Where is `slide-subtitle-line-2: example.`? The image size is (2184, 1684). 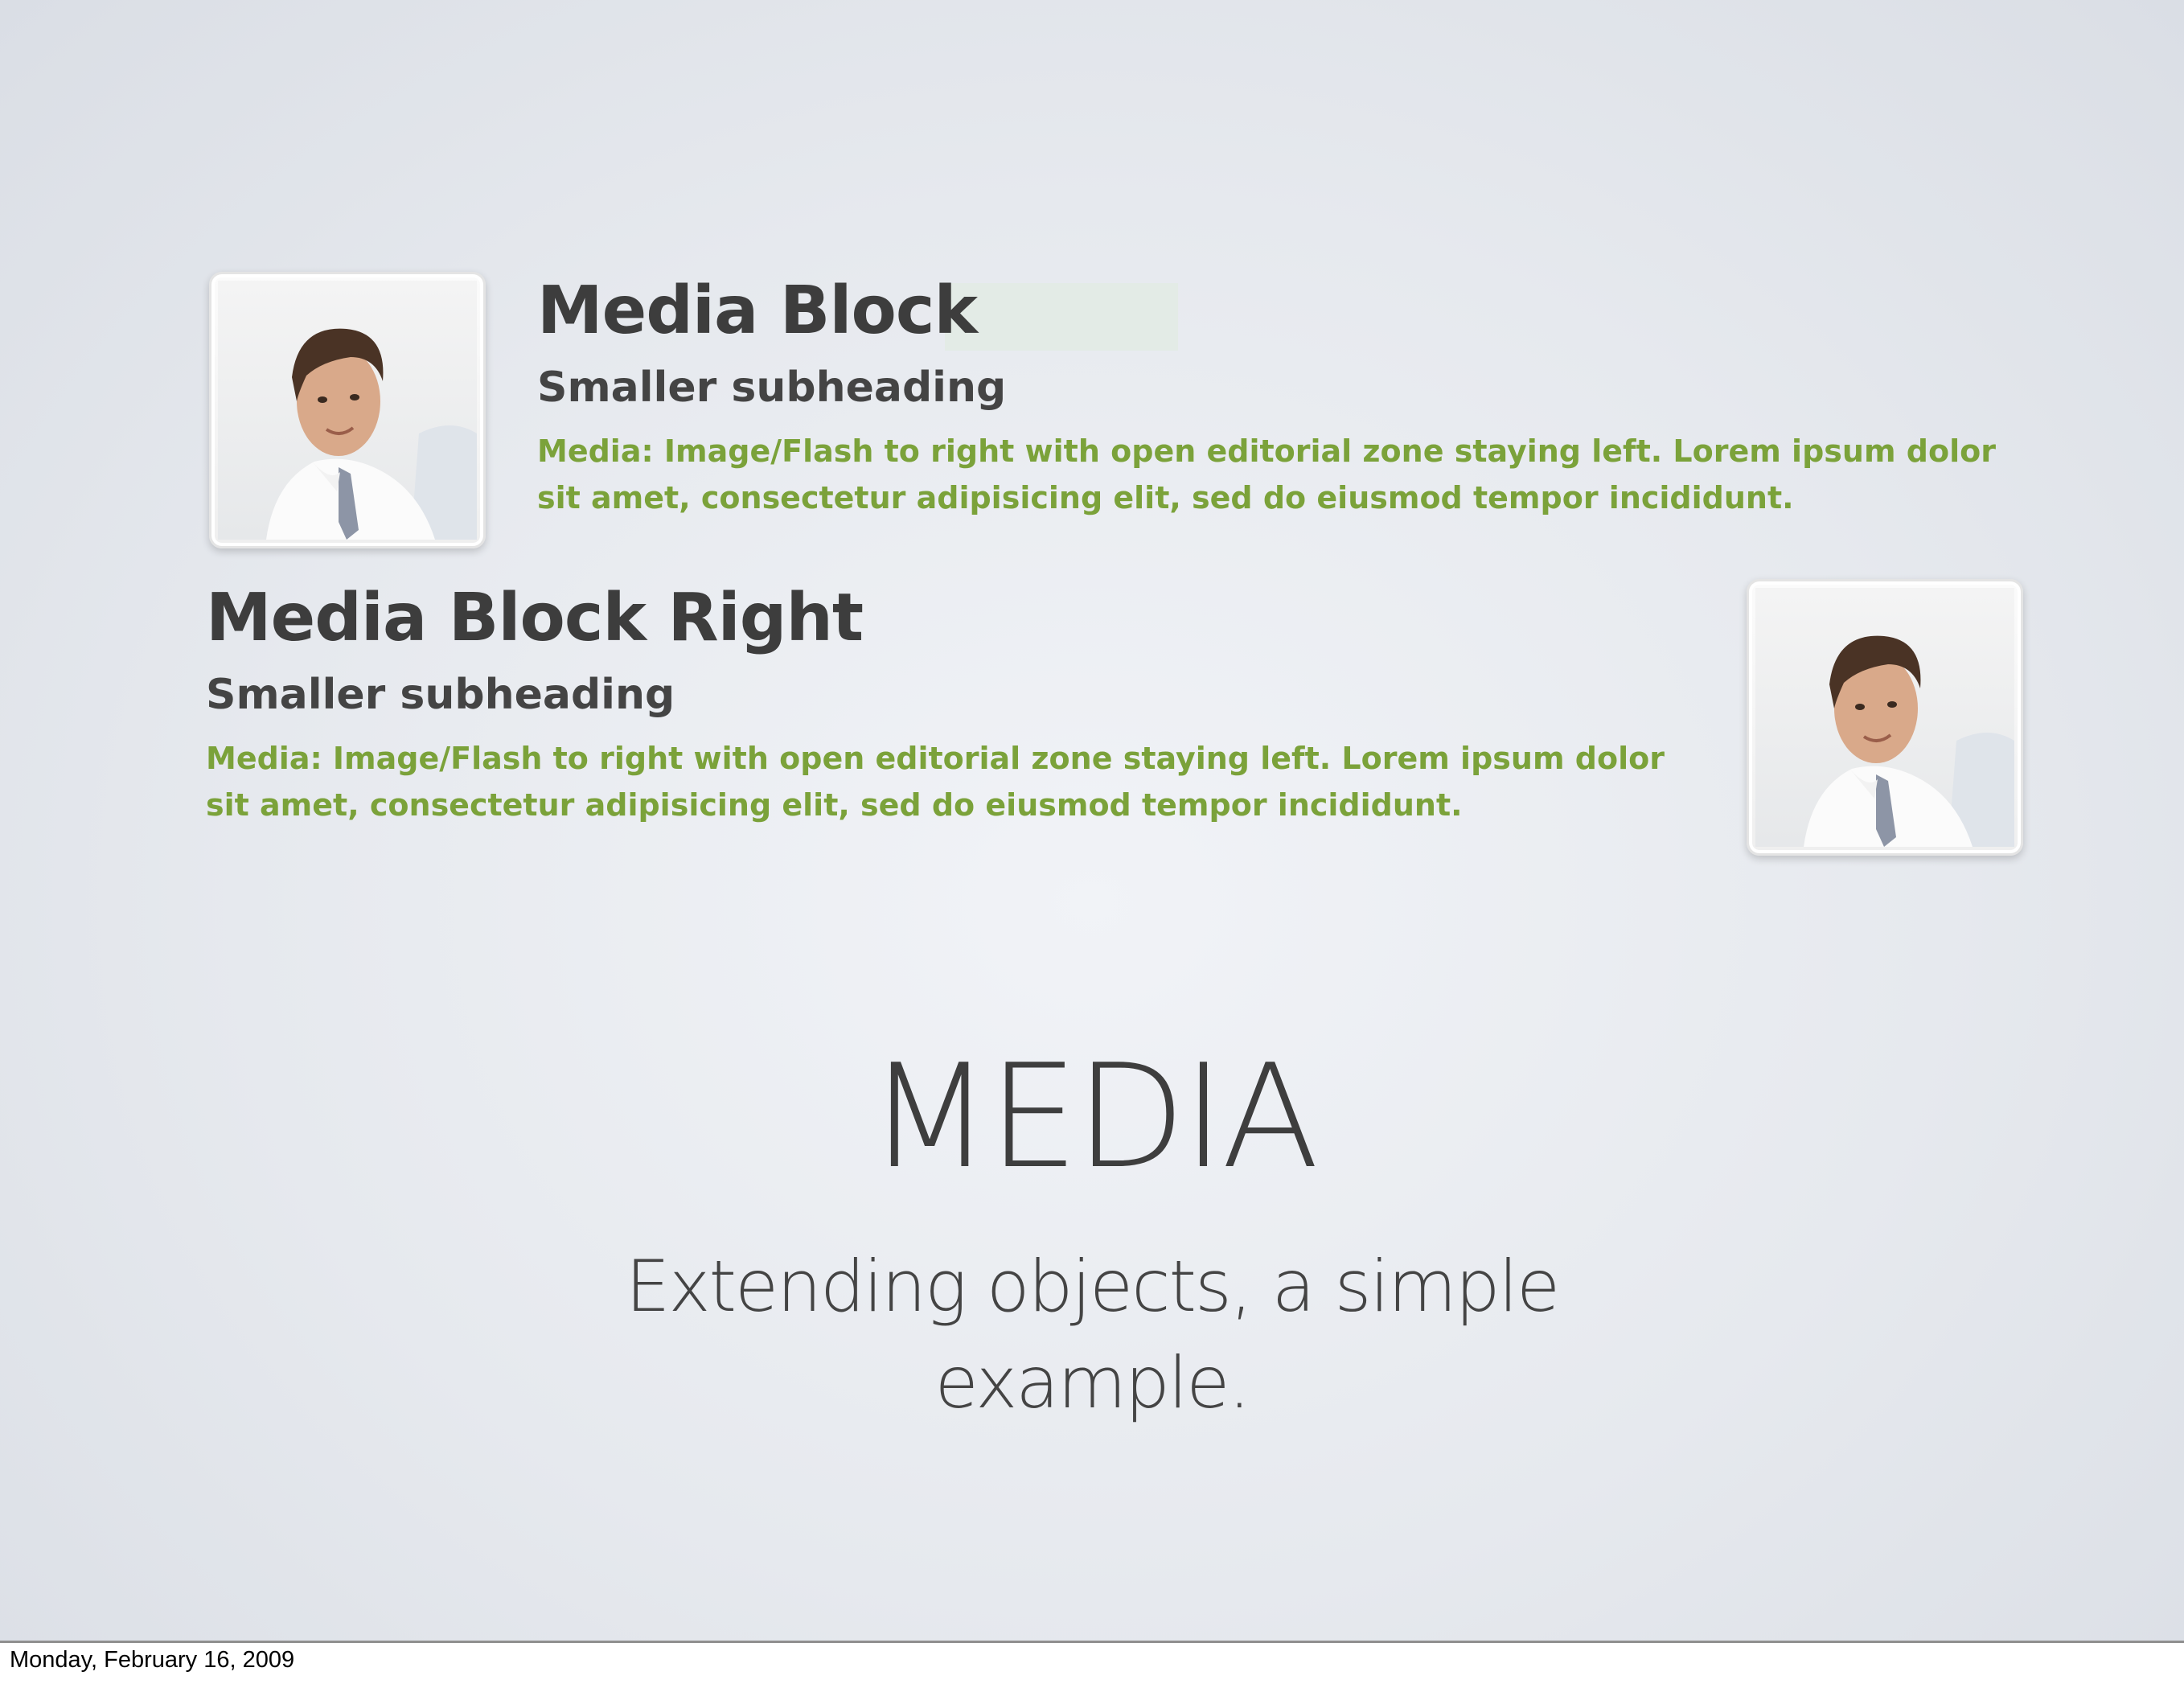 slide-subtitle-line-2: example. is located at coordinates (1092, 1382).